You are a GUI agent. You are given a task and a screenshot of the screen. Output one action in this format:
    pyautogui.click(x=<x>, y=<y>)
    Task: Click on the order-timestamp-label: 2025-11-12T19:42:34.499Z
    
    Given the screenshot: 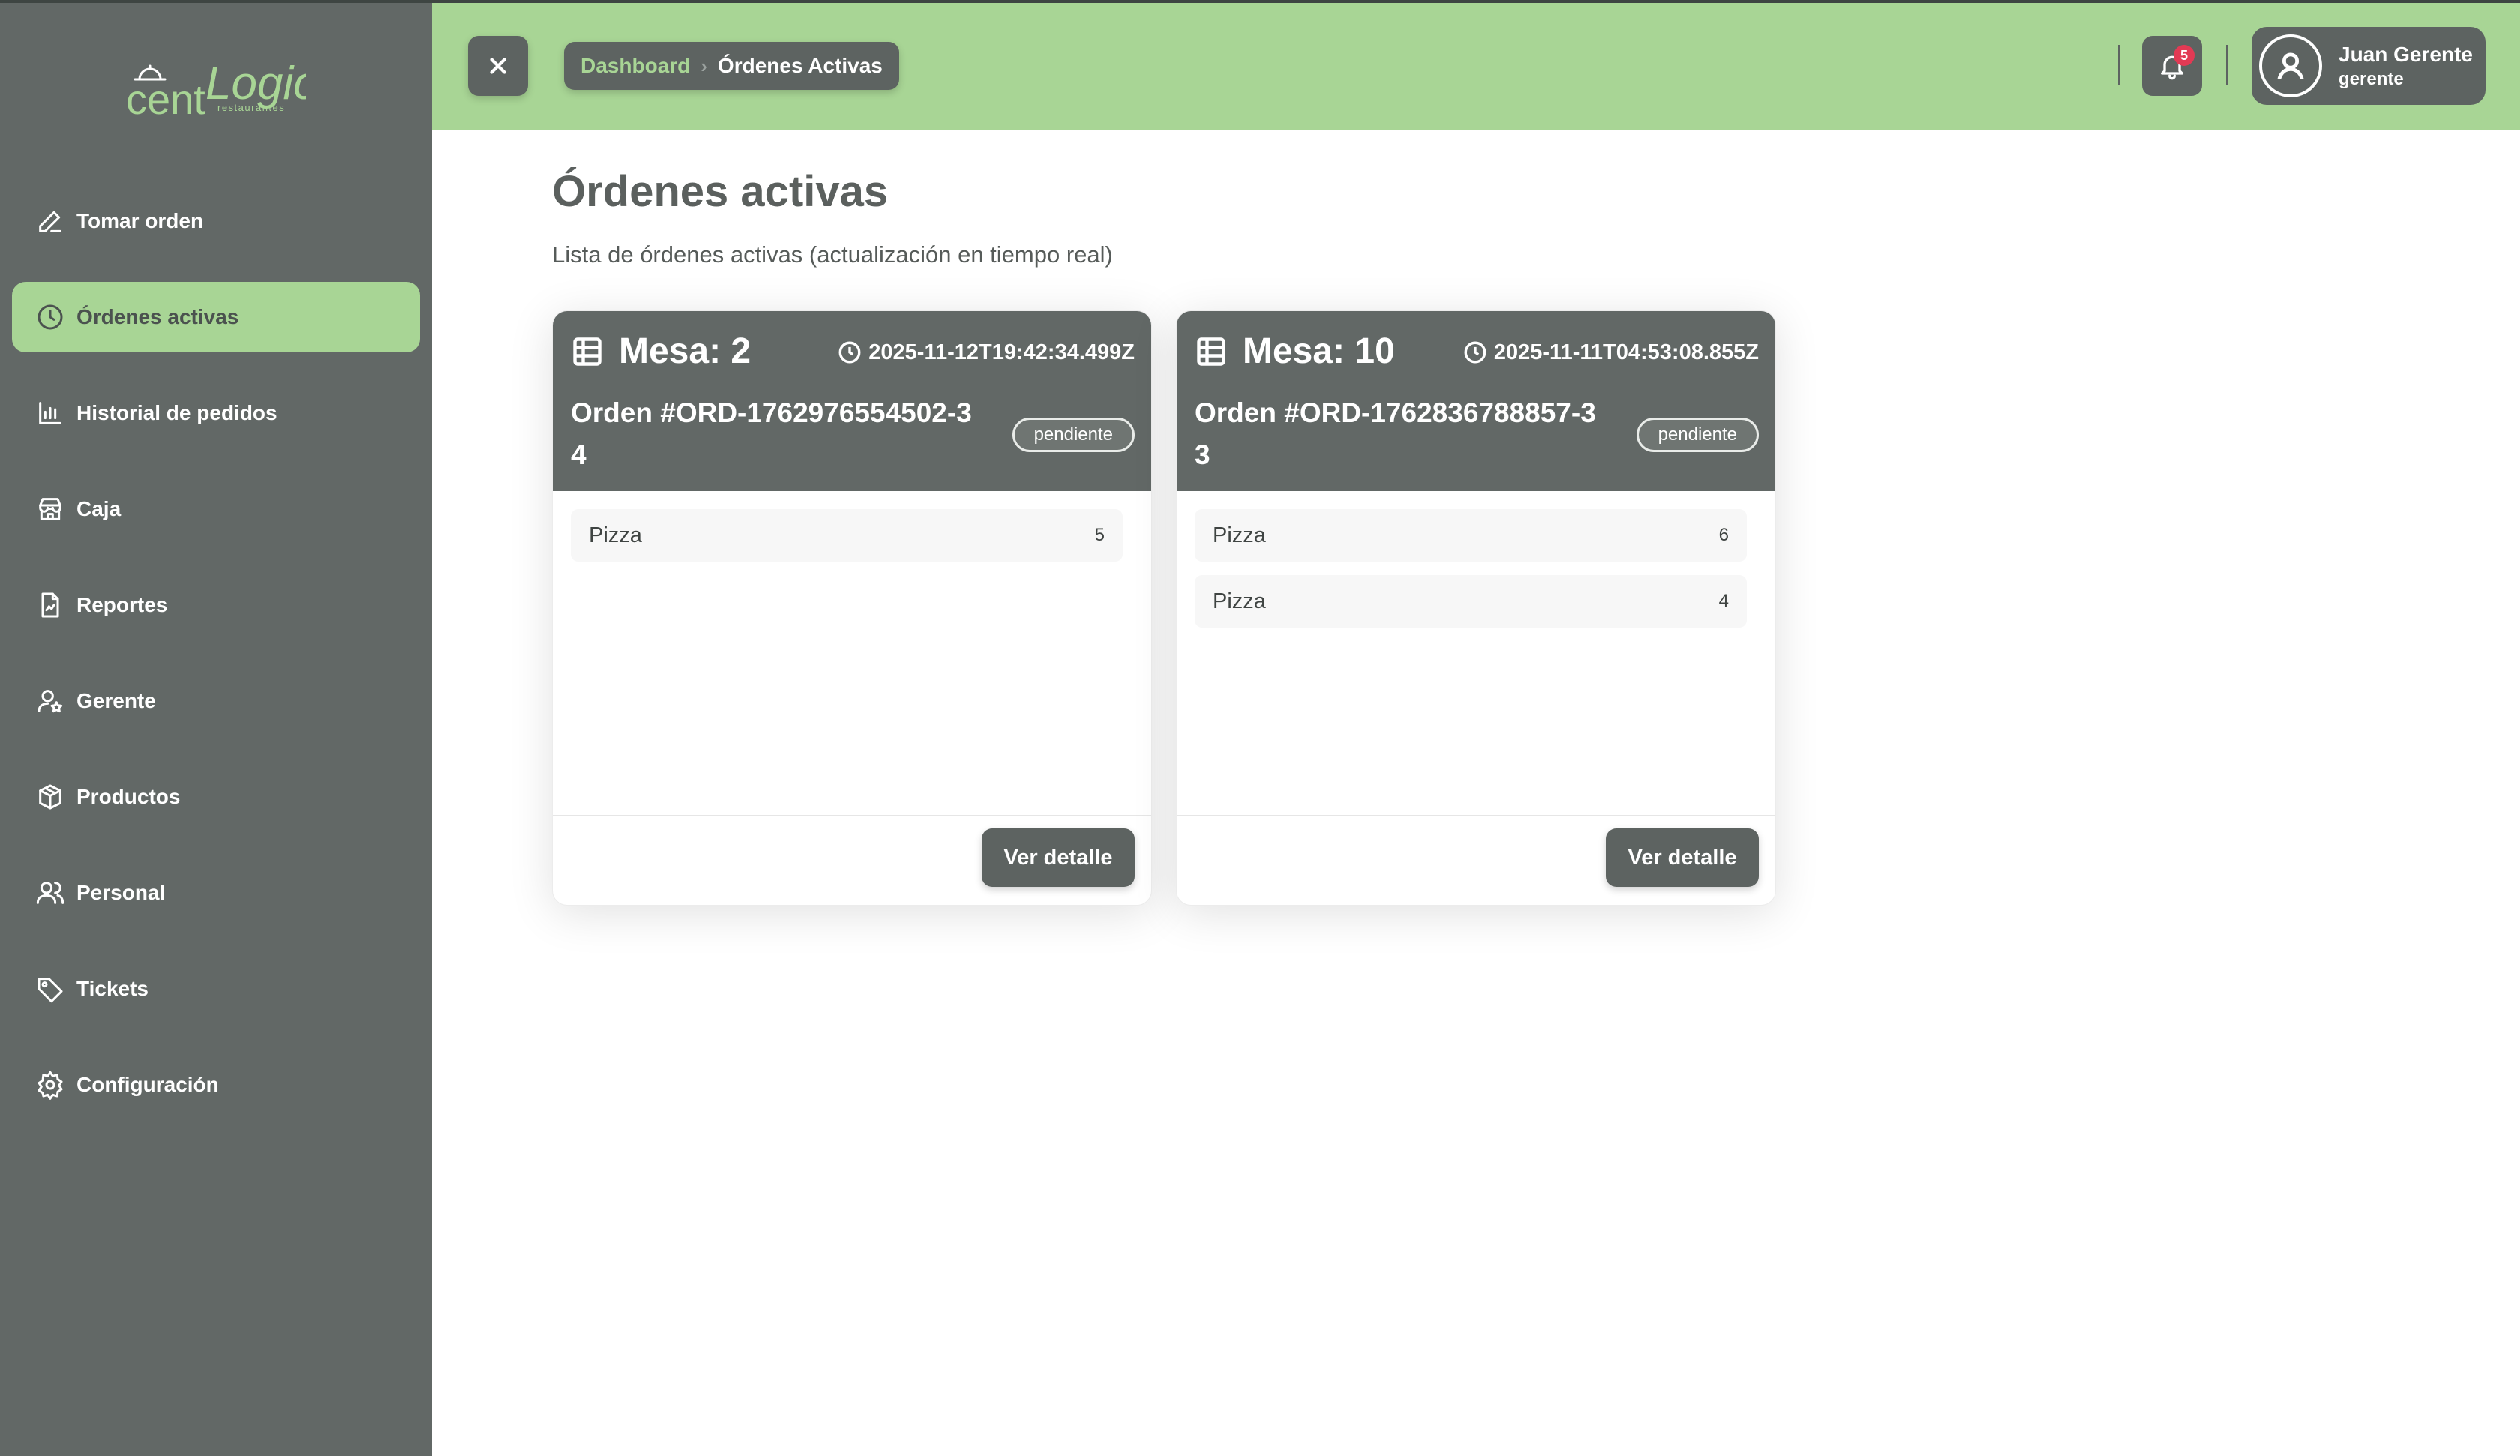 What is the action you would take?
    pyautogui.click(x=1001, y=352)
    